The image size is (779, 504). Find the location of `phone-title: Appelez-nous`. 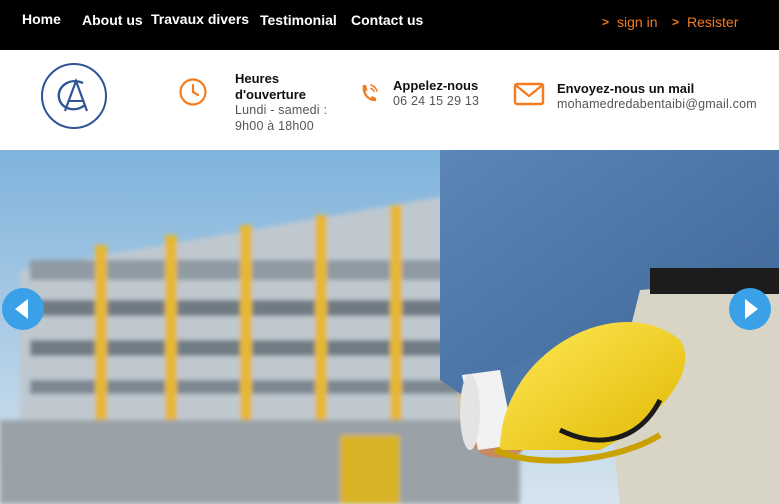

phone-title: Appelez-nous is located at coordinates (436, 85).